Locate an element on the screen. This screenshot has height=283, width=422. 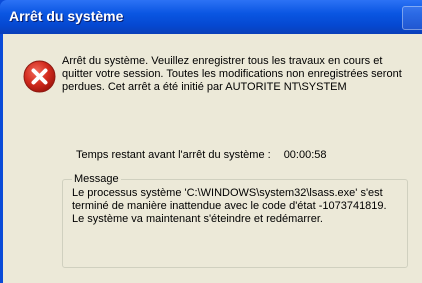
title-bar: Arrêt du système is located at coordinates (211, 17).